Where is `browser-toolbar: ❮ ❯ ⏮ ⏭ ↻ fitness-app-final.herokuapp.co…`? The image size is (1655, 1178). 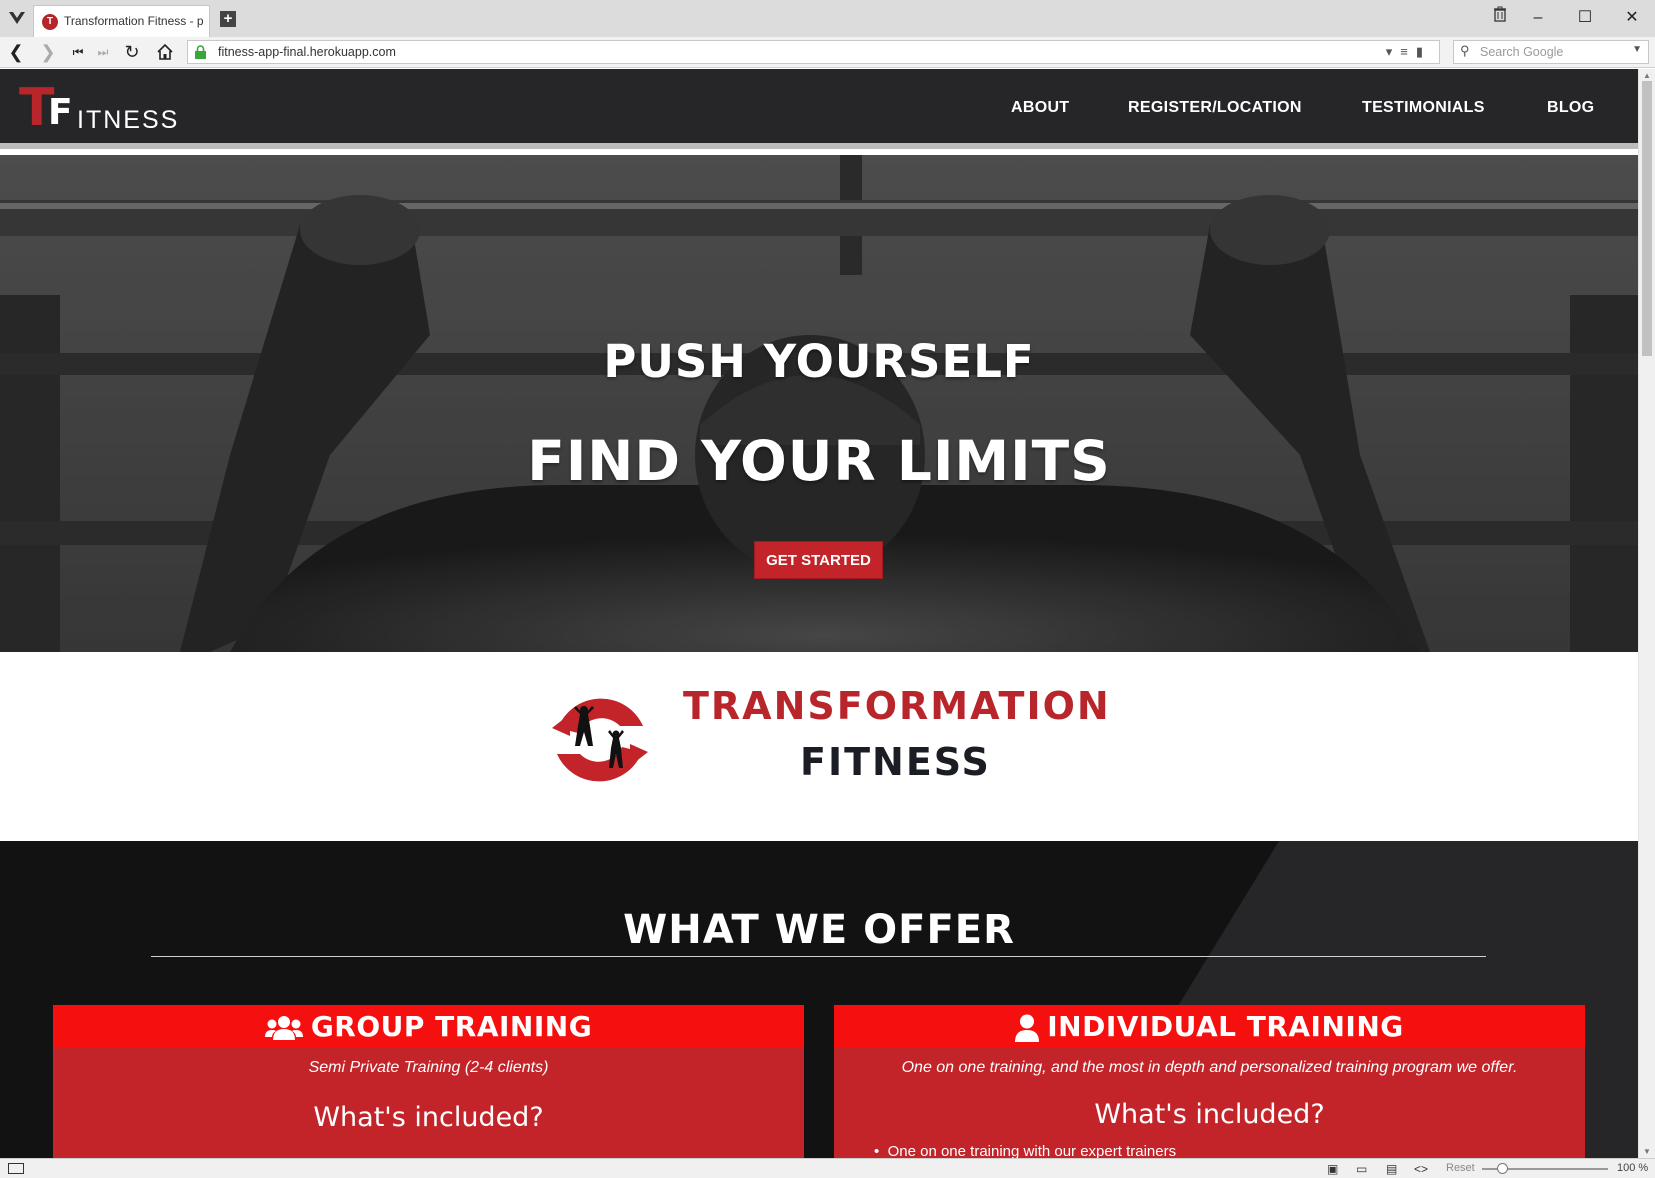 browser-toolbar: ❮ ❯ ⏮ ⏭ ↻ fitness-app-final.herokuapp.co… is located at coordinates (827, 52).